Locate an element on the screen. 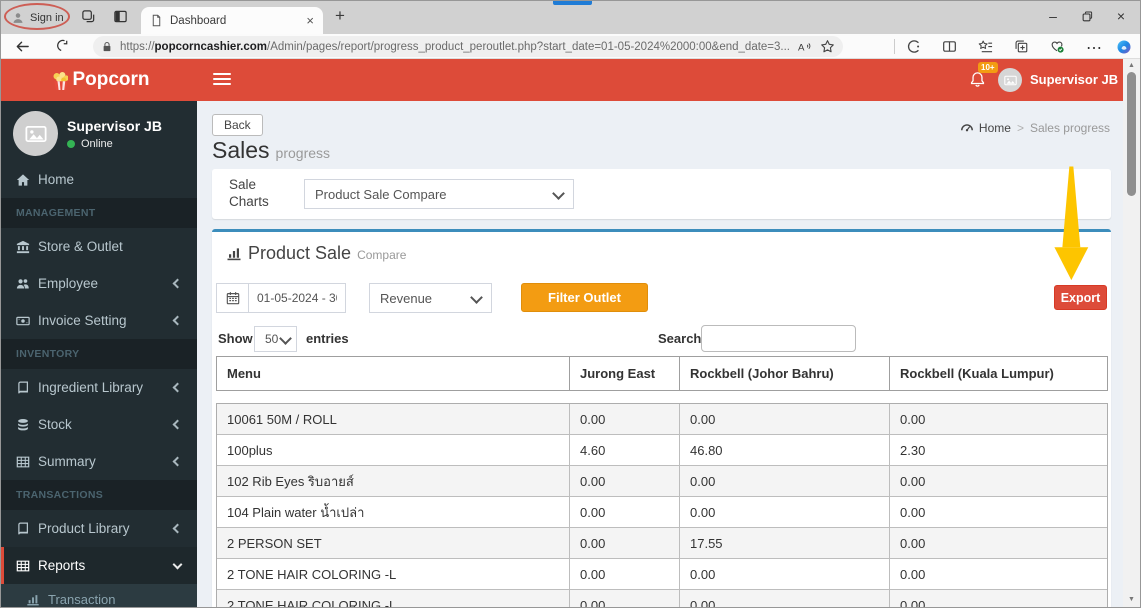 The height and width of the screenshot is (608, 1141). sidebar-item-label: Store & Outlet is located at coordinates (80, 246).